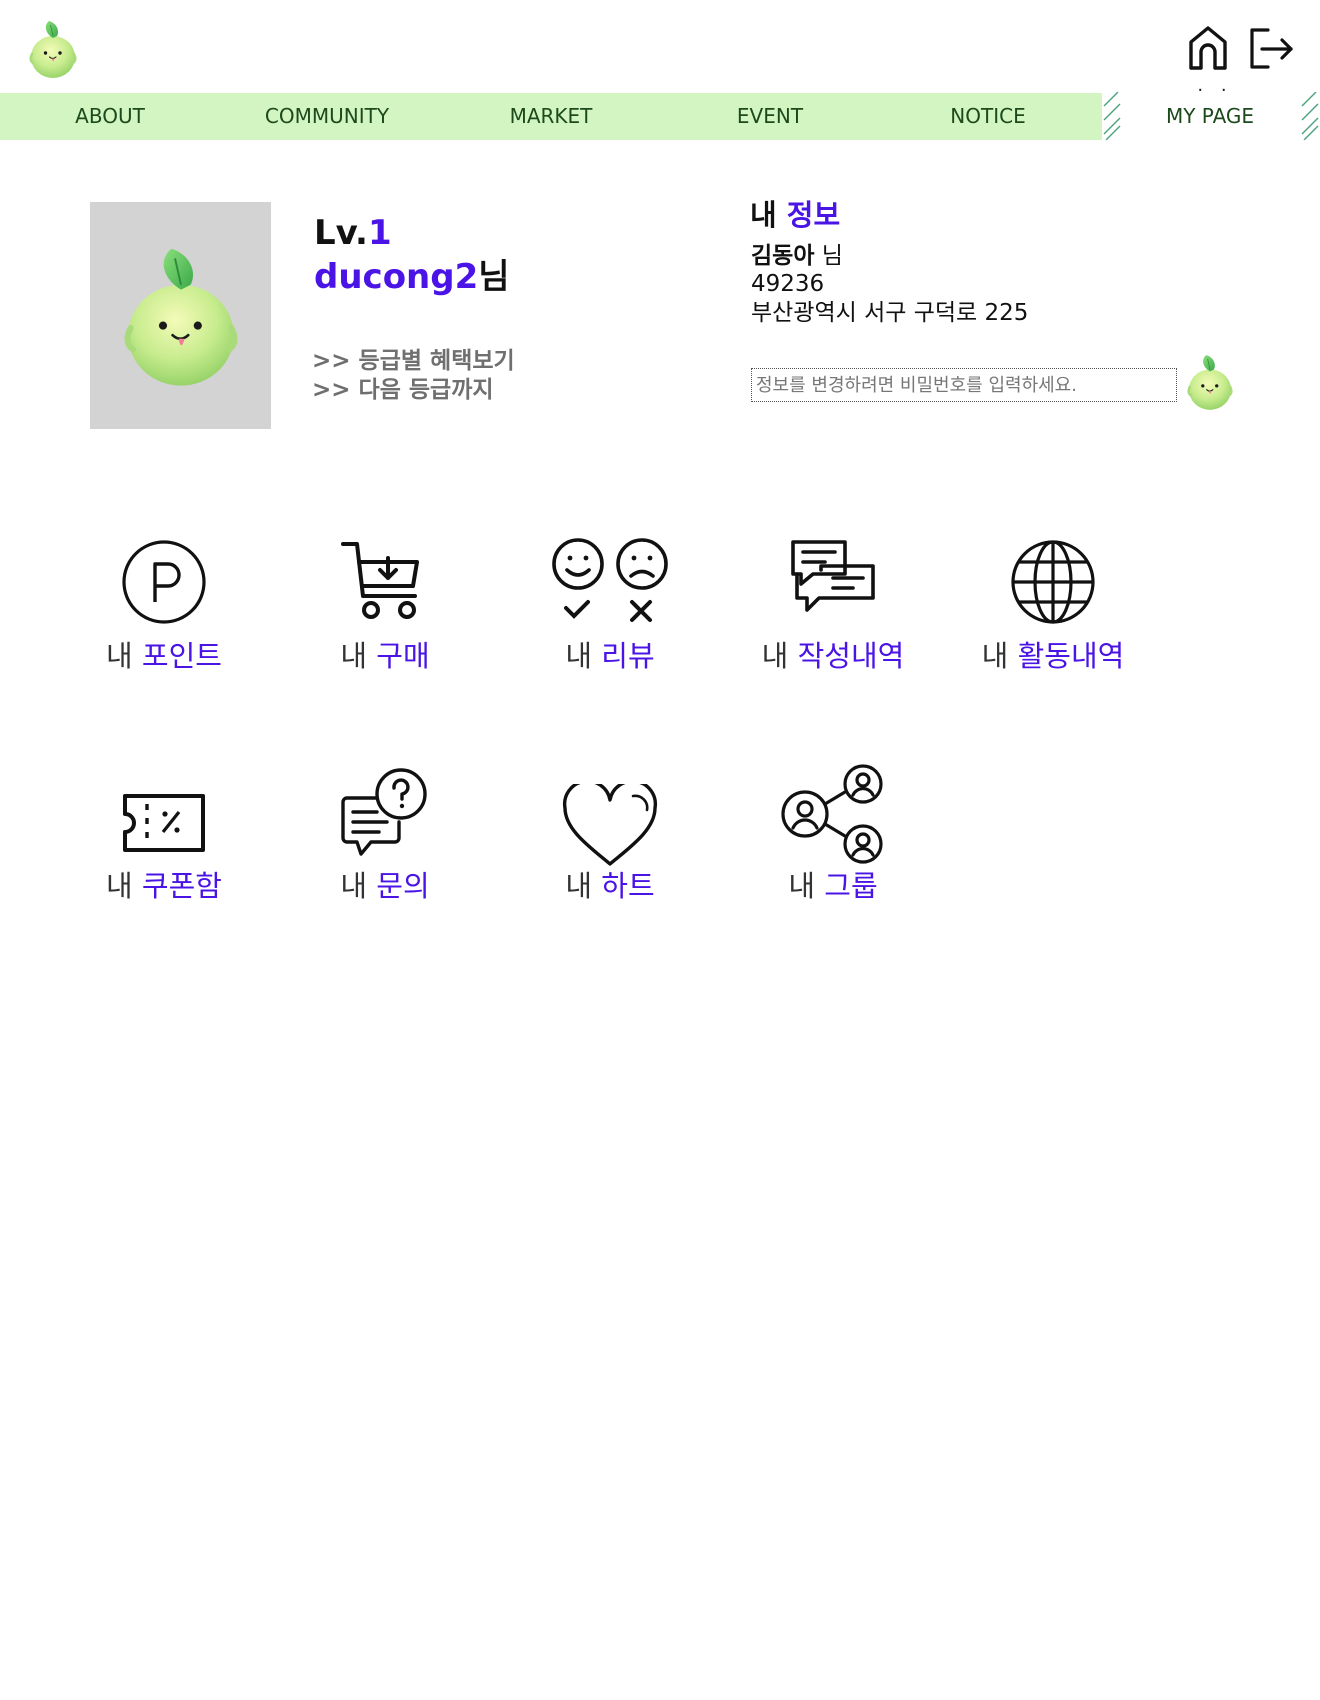 This screenshot has width=1320, height=1700. Describe the element at coordinates (1210, 382) in the screenshot. I see `password-submit-button` at that location.